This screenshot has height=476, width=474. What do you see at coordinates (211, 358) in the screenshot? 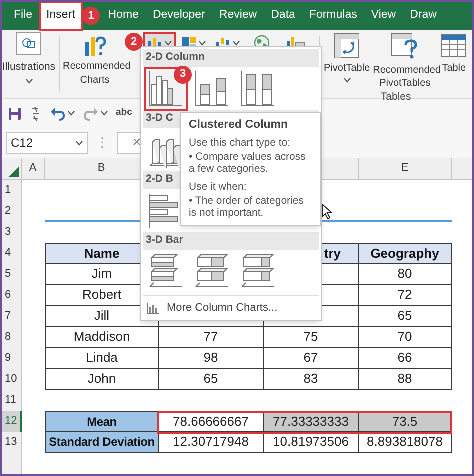
I see `table-cell: 98` at bounding box center [211, 358].